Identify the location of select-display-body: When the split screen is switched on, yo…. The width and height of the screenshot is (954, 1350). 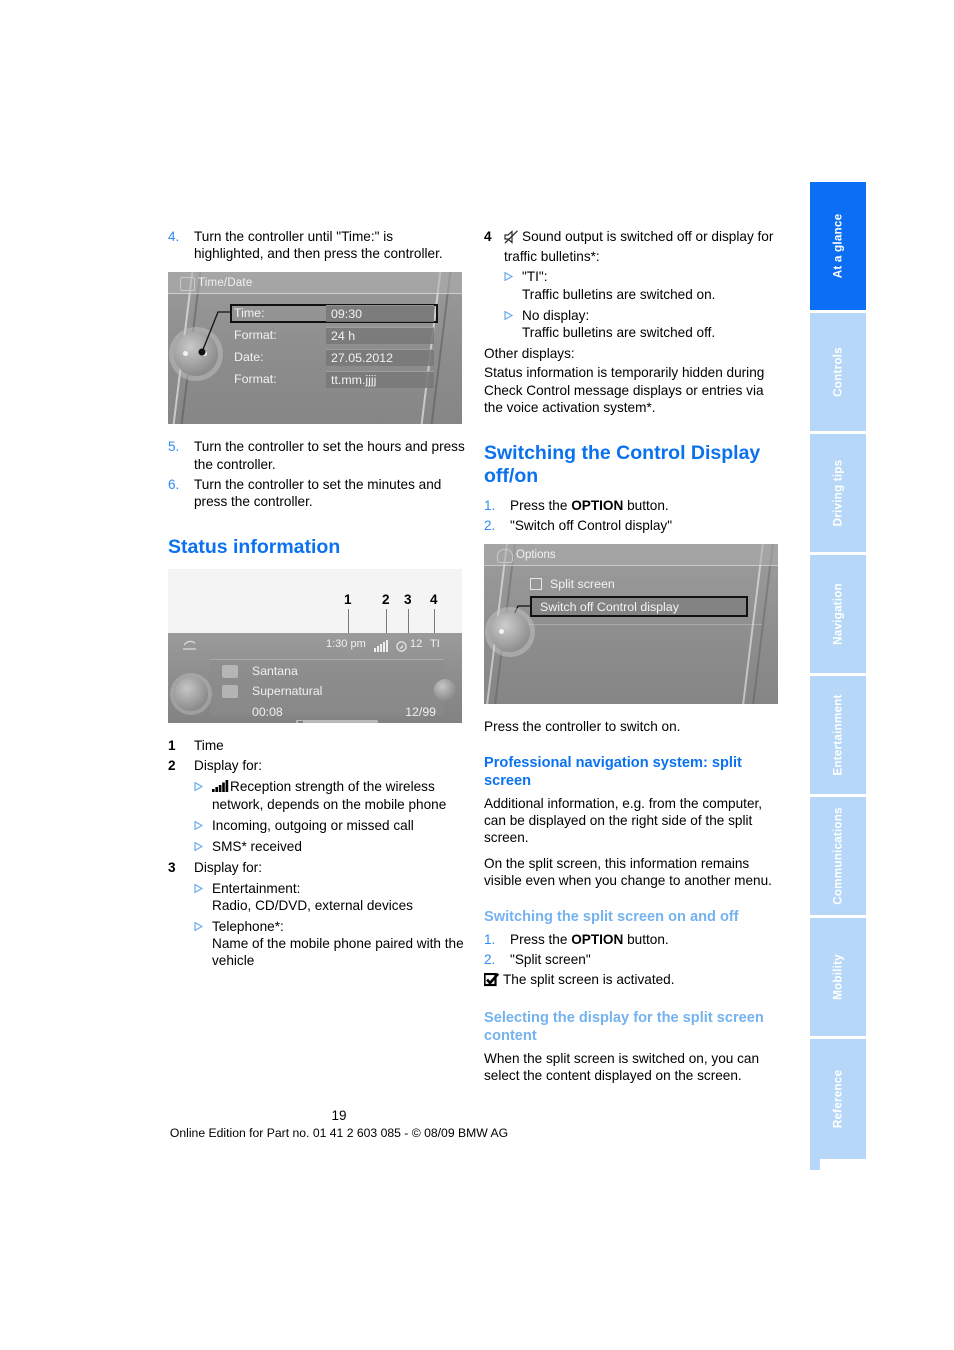
(622, 1067).